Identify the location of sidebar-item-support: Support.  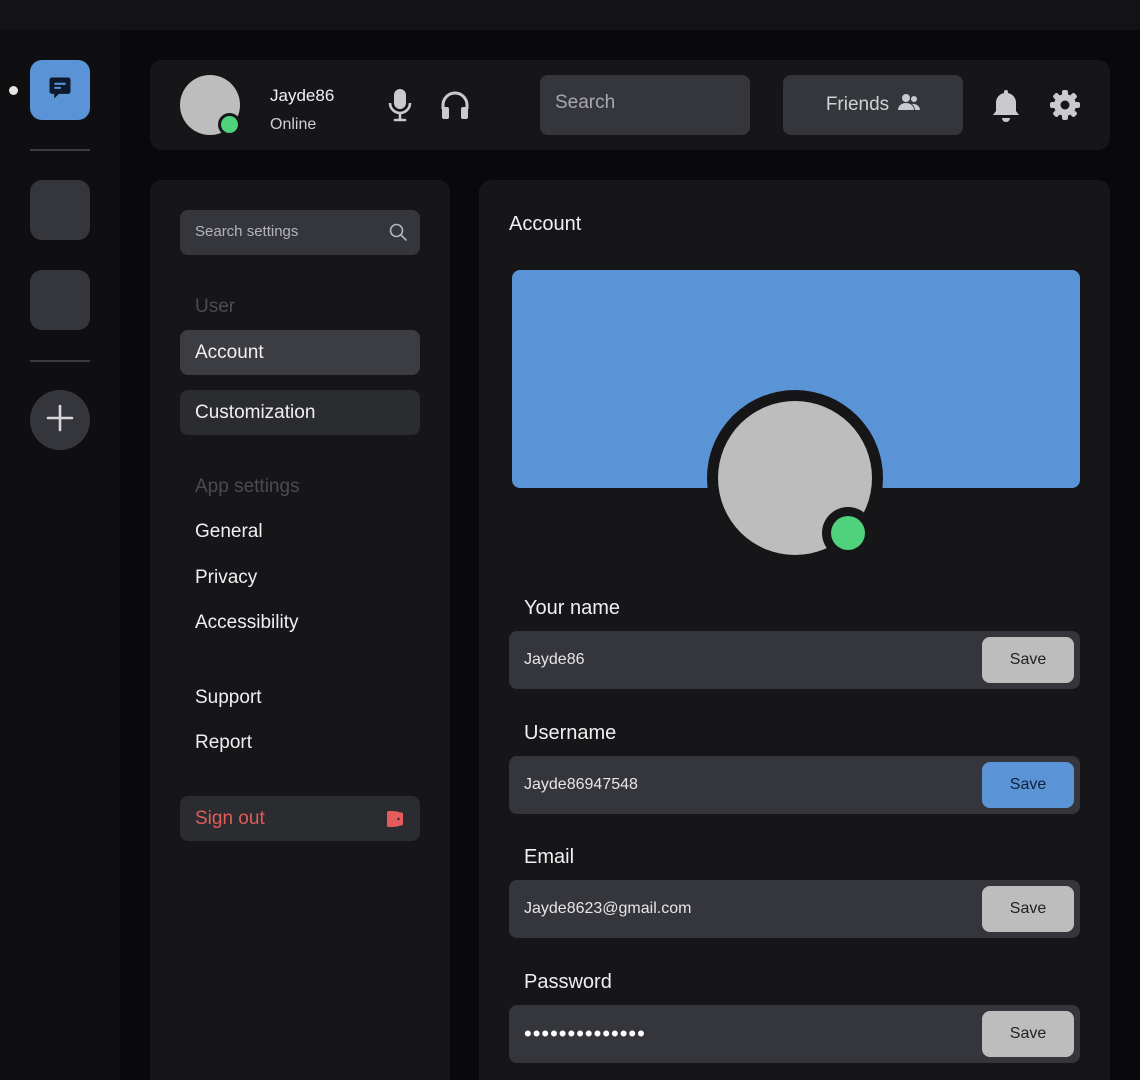
(228, 698).